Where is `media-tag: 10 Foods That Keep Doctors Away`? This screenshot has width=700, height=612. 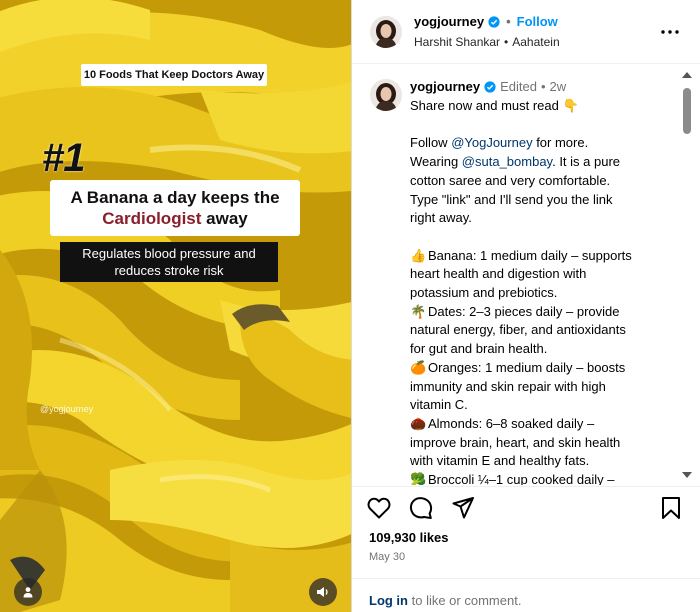
media-tag: 10 Foods That Keep Doctors Away is located at coordinates (174, 75).